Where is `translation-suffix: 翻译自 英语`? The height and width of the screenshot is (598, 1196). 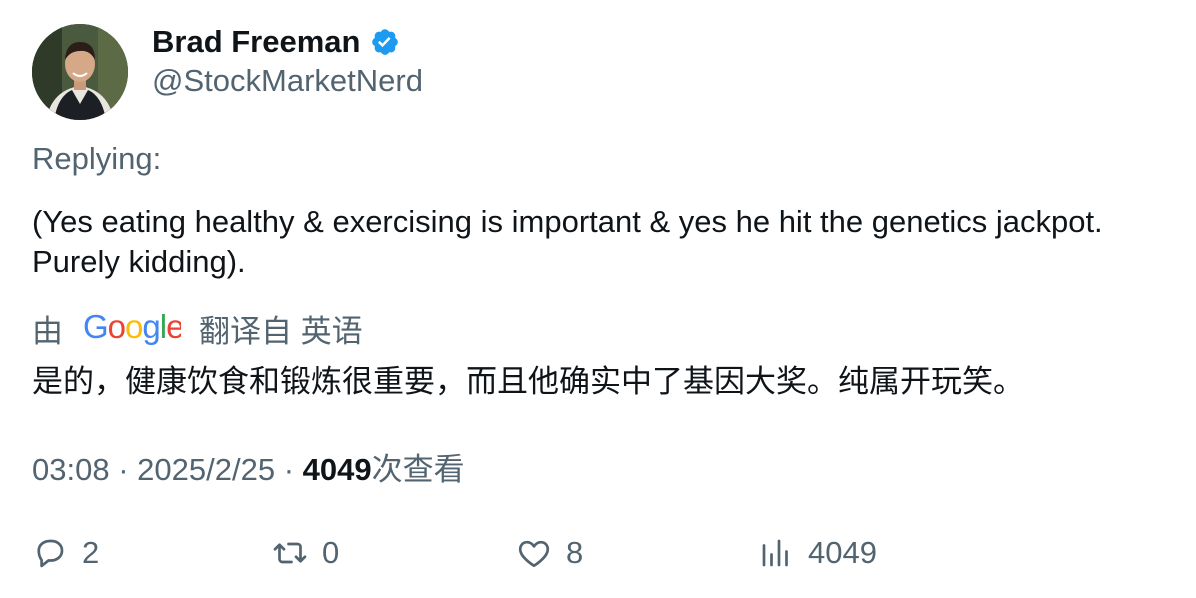 translation-suffix: 翻译自 英语 is located at coordinates (281, 331).